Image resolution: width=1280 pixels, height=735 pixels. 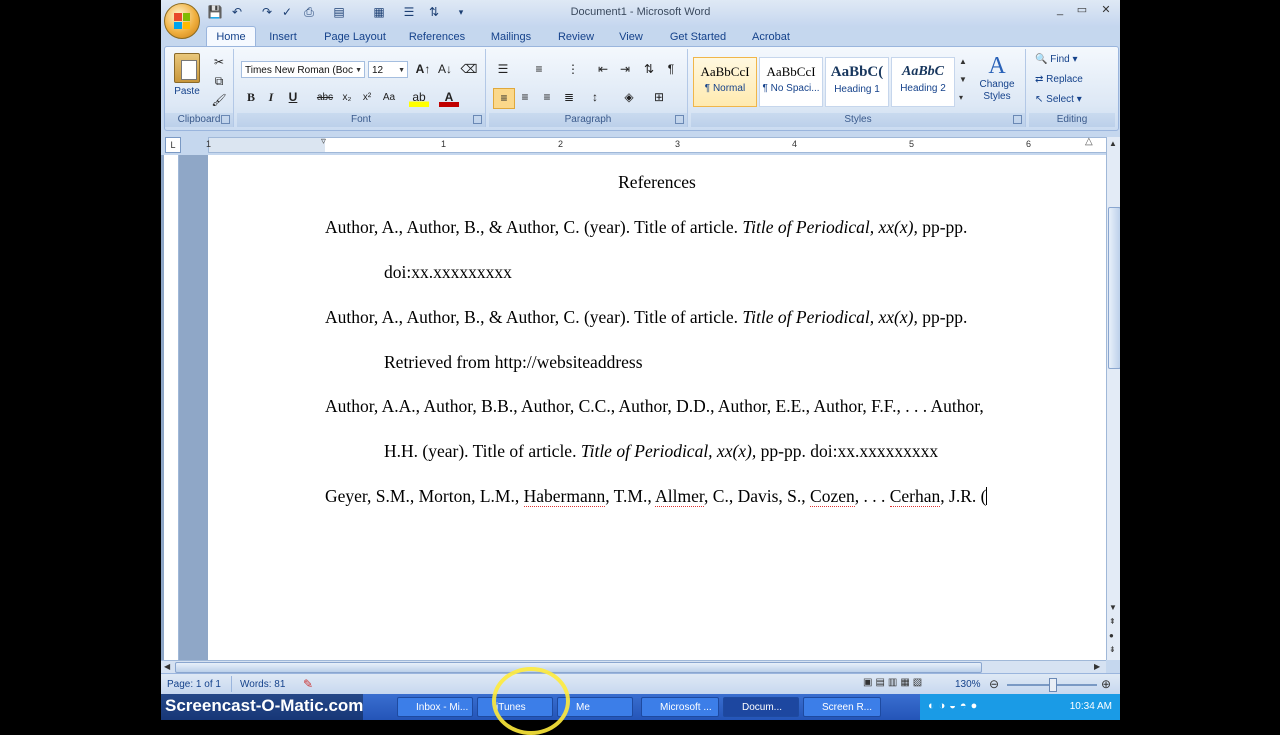 I want to click on tab-acrobat: Acrobat, so click(x=771, y=37).